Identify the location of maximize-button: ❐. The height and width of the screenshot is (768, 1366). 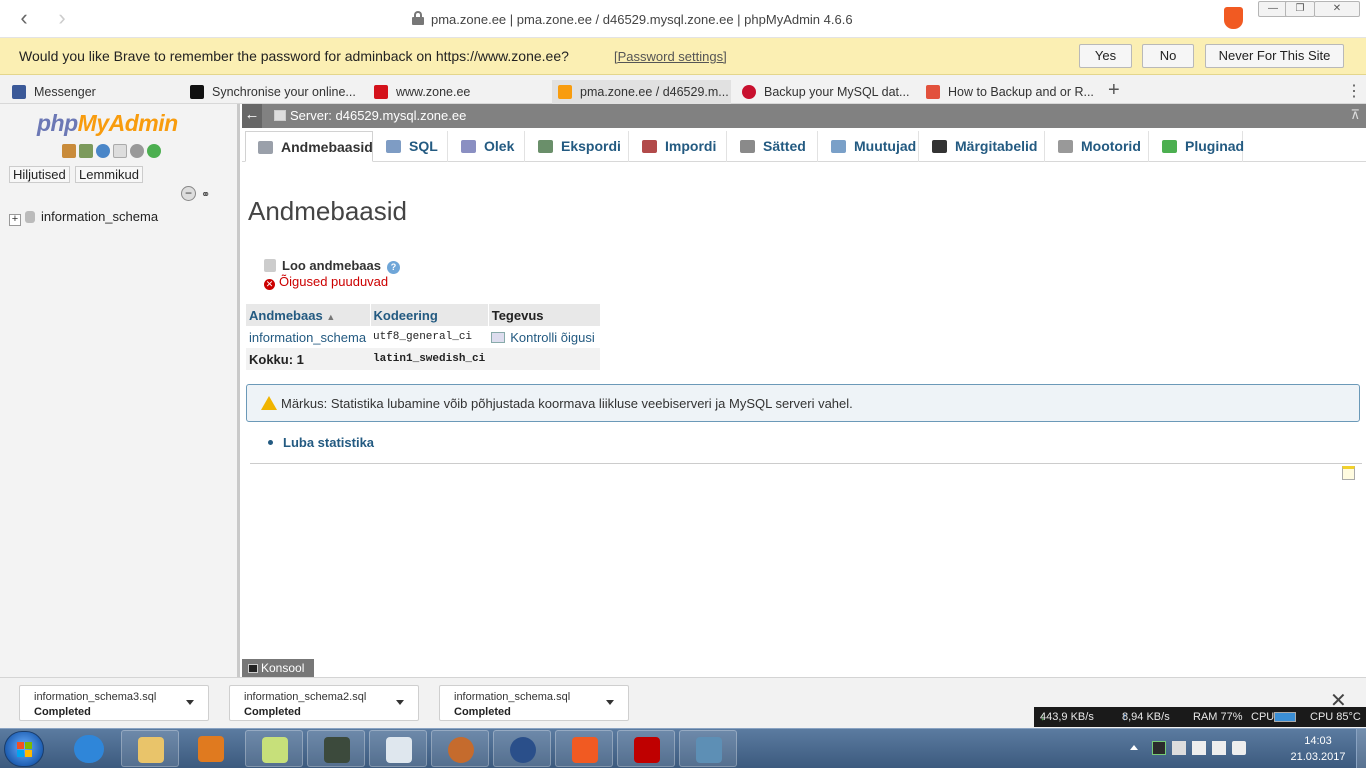
(1300, 9).